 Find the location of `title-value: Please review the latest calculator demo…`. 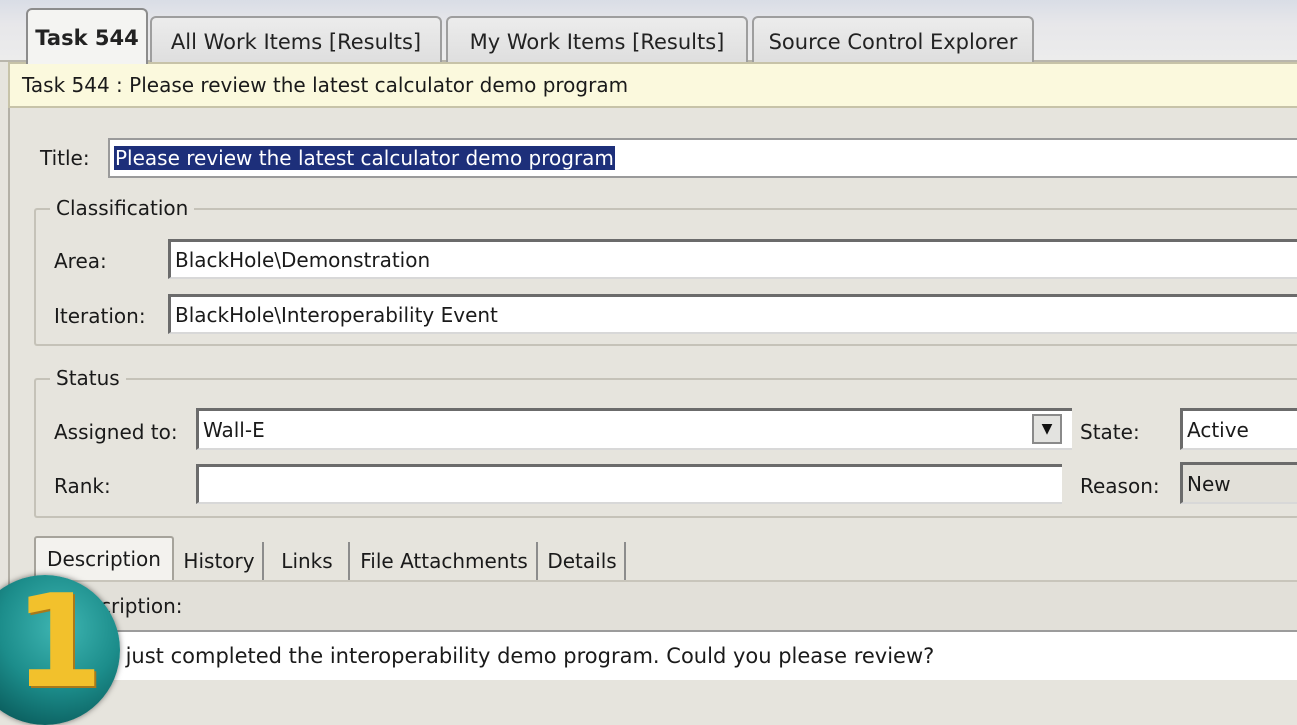

title-value: Please review the latest calculator demo… is located at coordinates (364, 158).